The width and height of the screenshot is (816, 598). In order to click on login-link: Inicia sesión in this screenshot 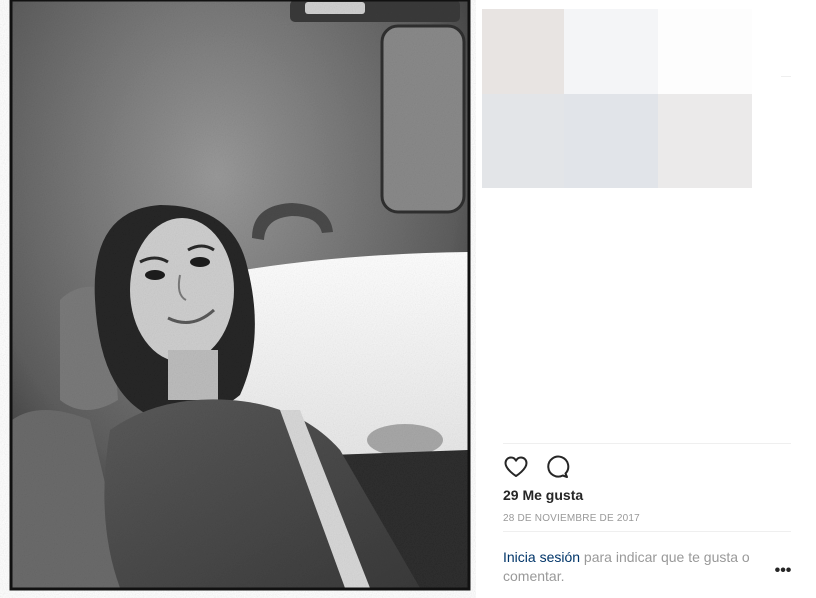, I will do `click(541, 557)`.